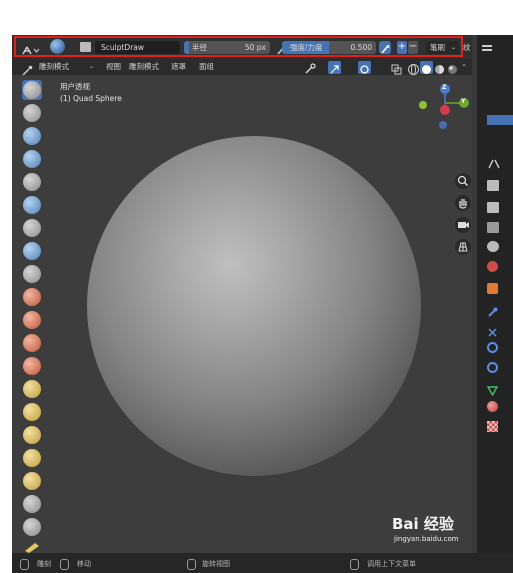 Image resolution: width=513 pixels, height=573 pixels. What do you see at coordinates (255, 47) in the screenshot?
I see `radius-value: 50 px` at bounding box center [255, 47].